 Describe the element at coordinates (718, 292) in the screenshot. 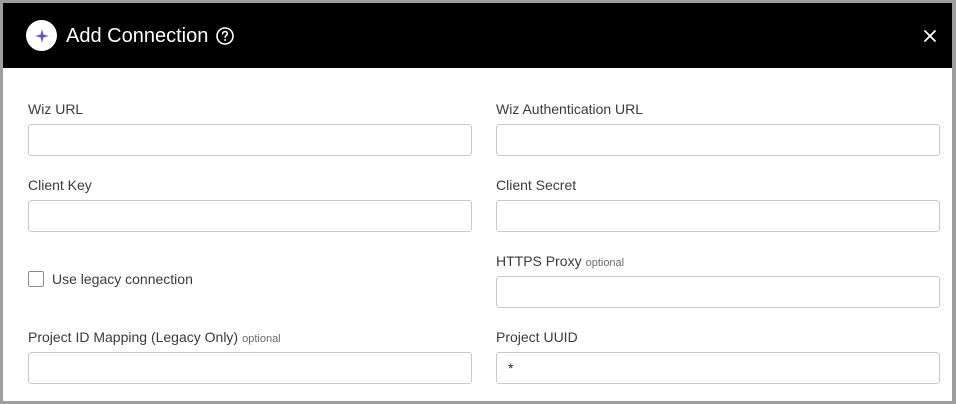

I see `https-proxy-input` at that location.